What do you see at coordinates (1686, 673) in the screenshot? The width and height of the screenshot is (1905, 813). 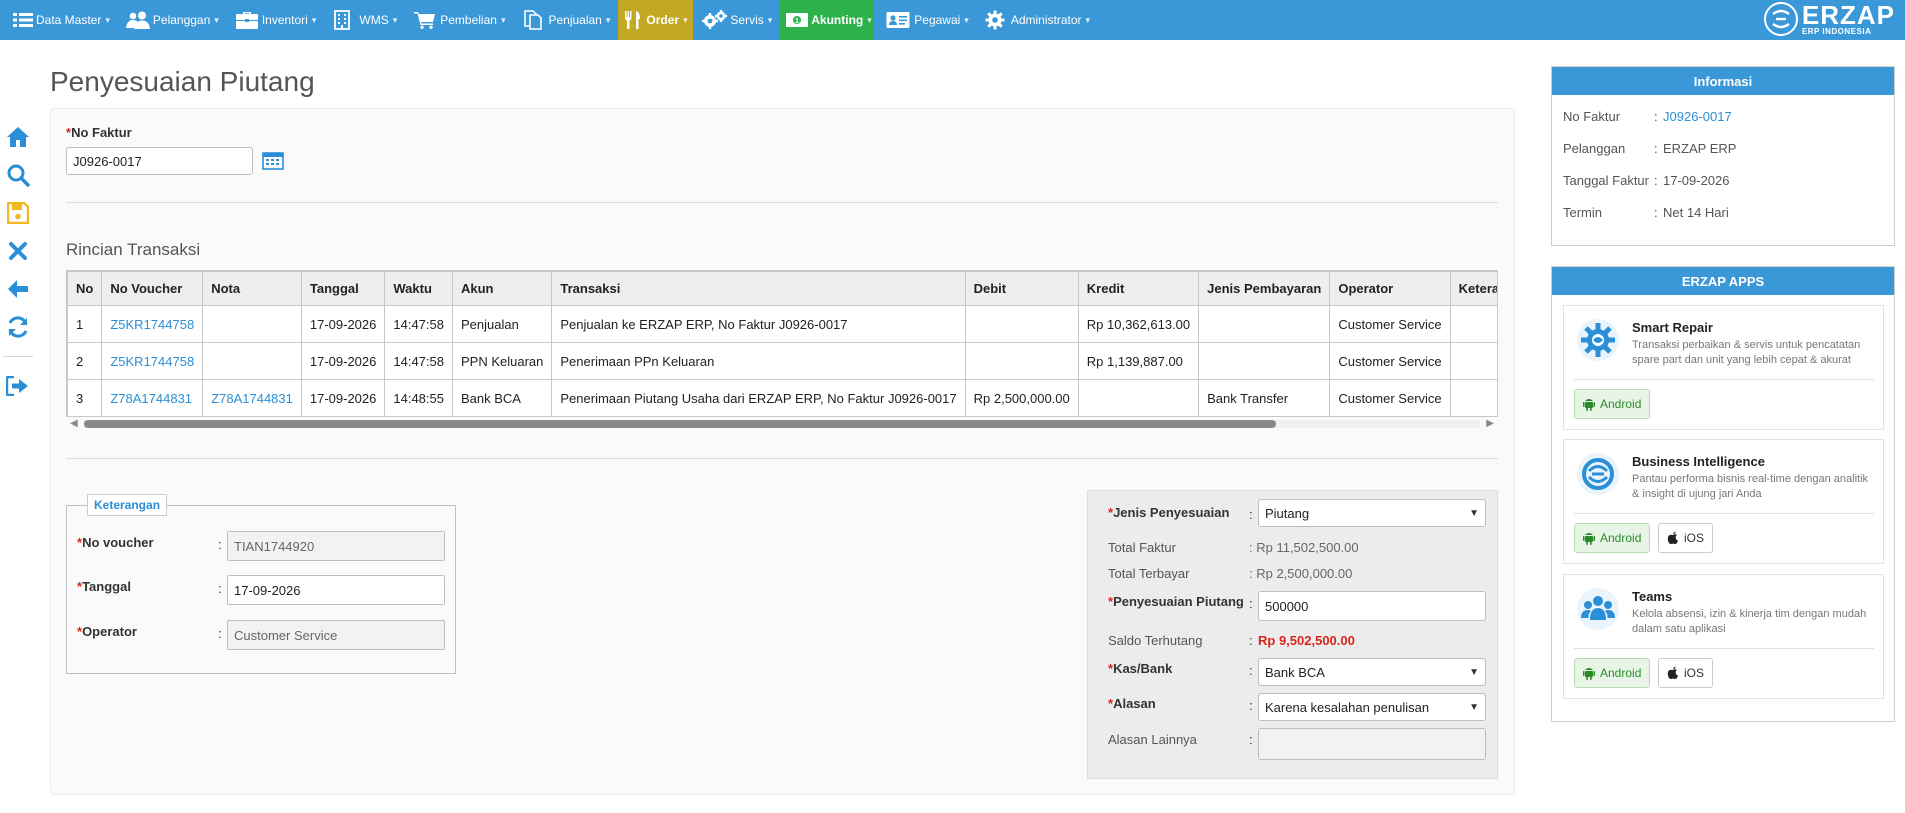 I see `teams-ios-button: iOS` at bounding box center [1686, 673].